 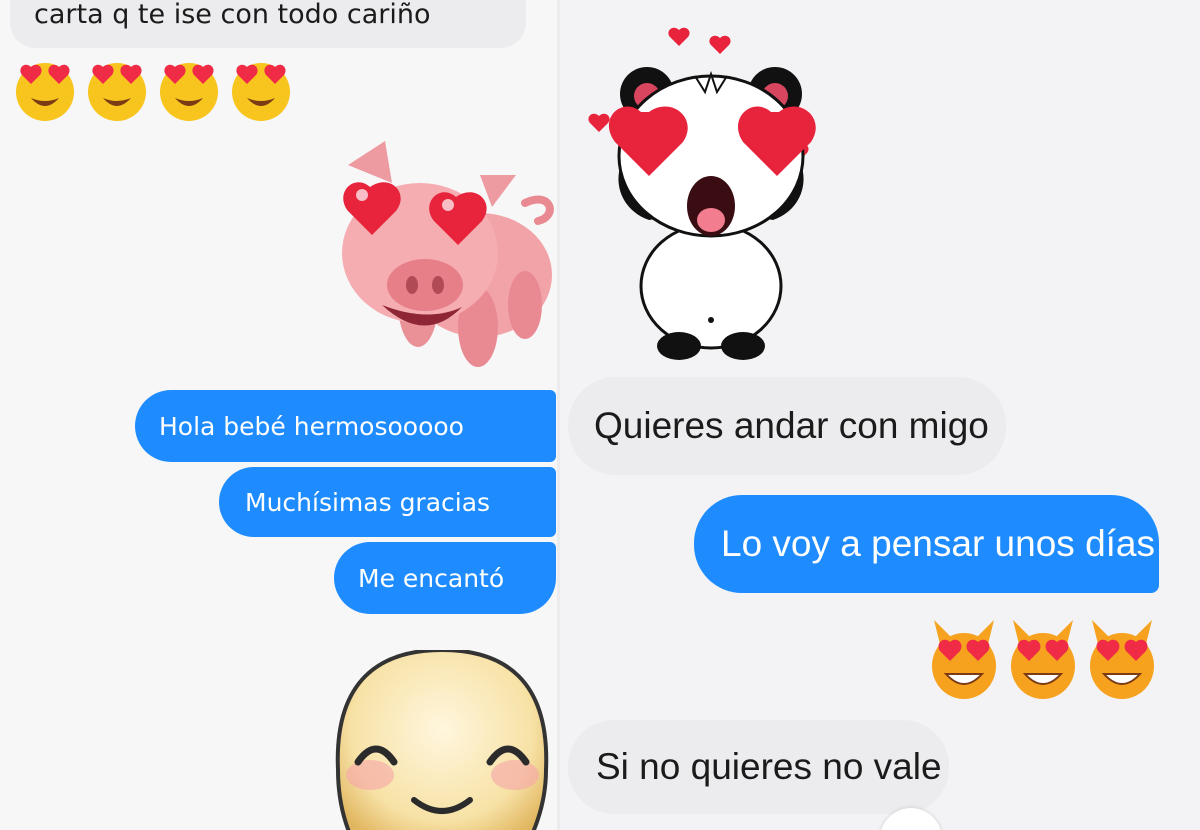 What do you see at coordinates (368, 502) in the screenshot?
I see `message-text: Muchísimas gracias` at bounding box center [368, 502].